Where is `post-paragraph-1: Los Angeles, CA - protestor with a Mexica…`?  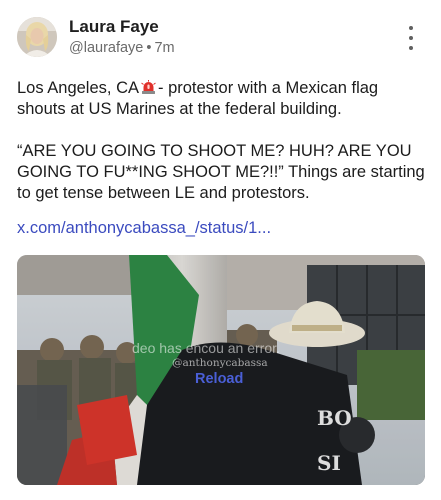
post-paragraph-1: Los Angeles, CA - protestor with a Mexica… is located at coordinates (222, 99).